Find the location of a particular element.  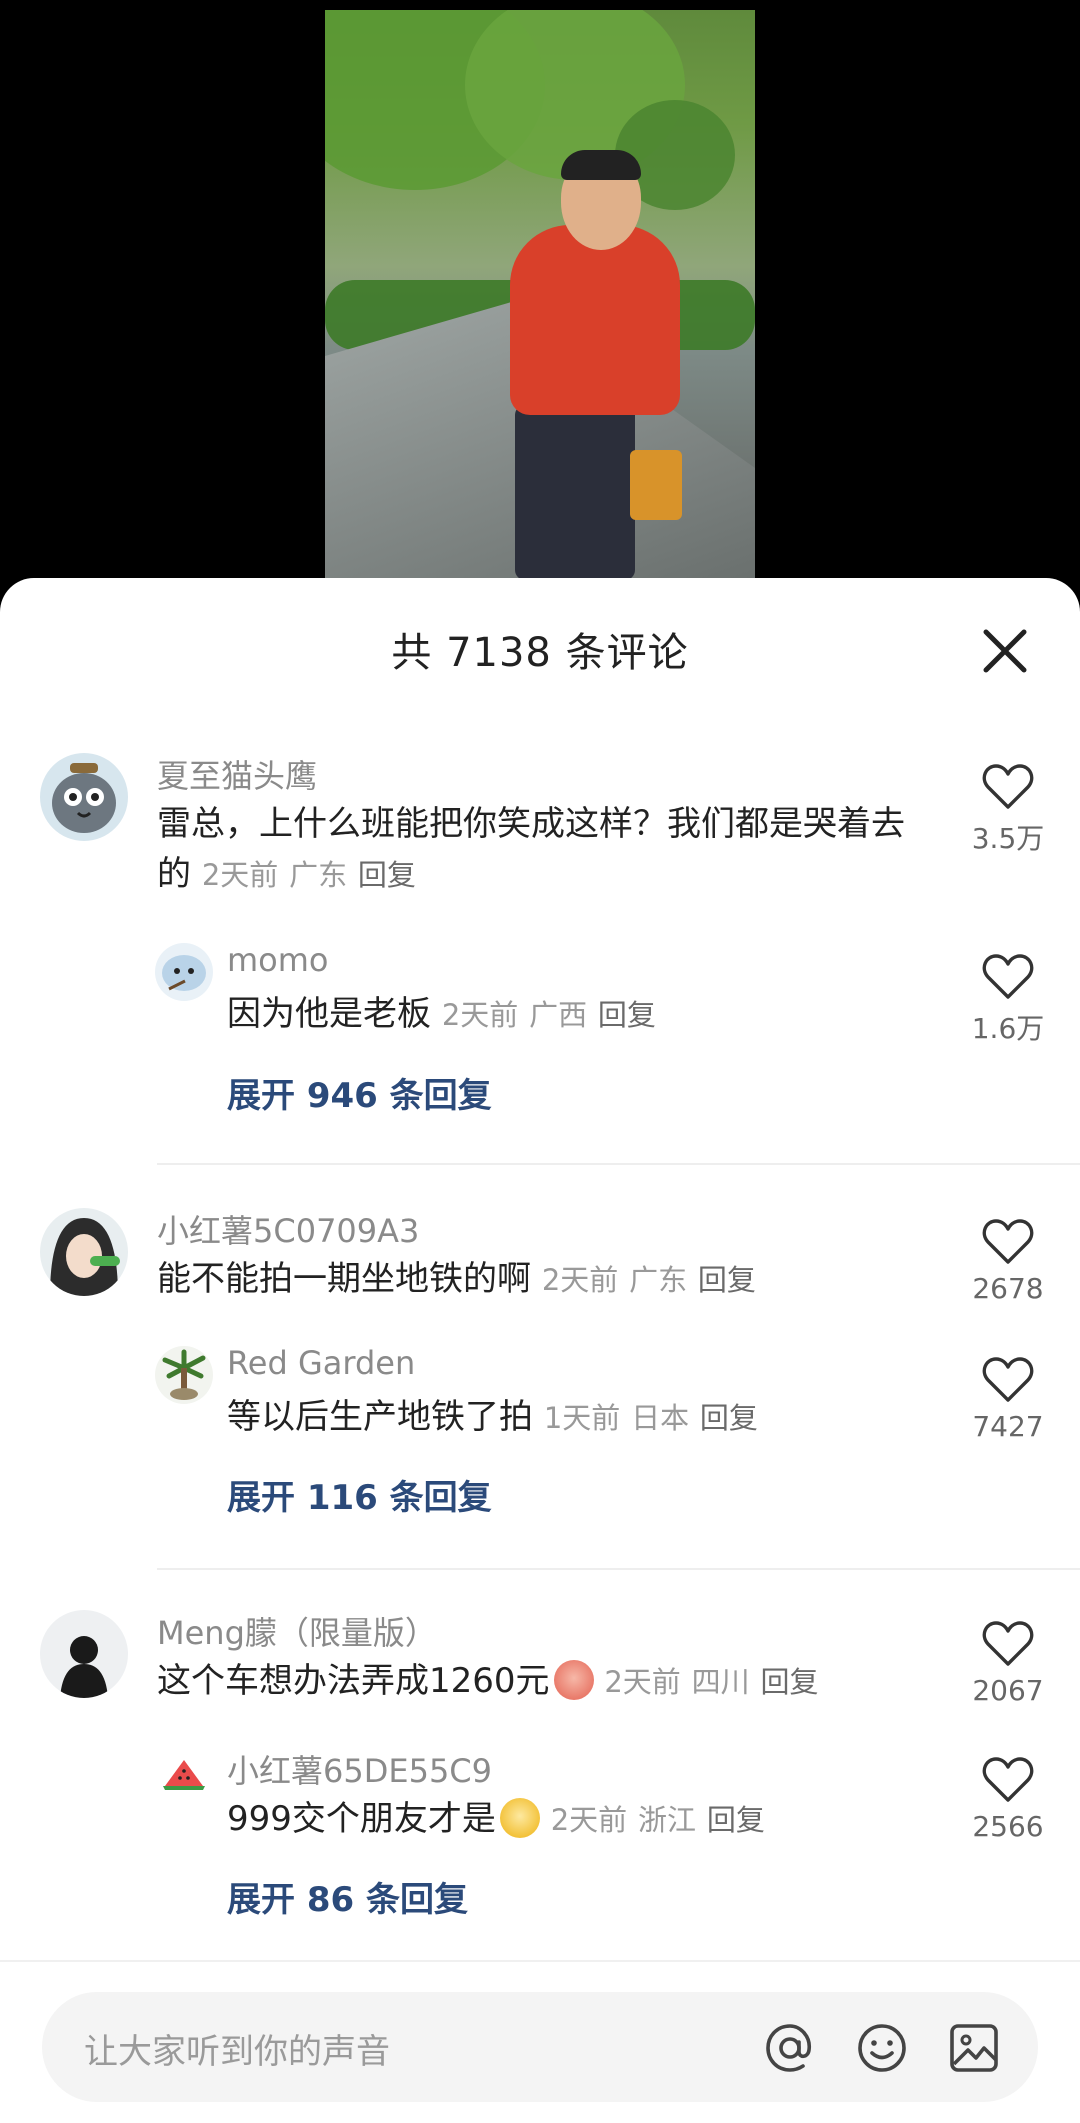

like-button: 7427 is located at coordinates (1008, 1399).